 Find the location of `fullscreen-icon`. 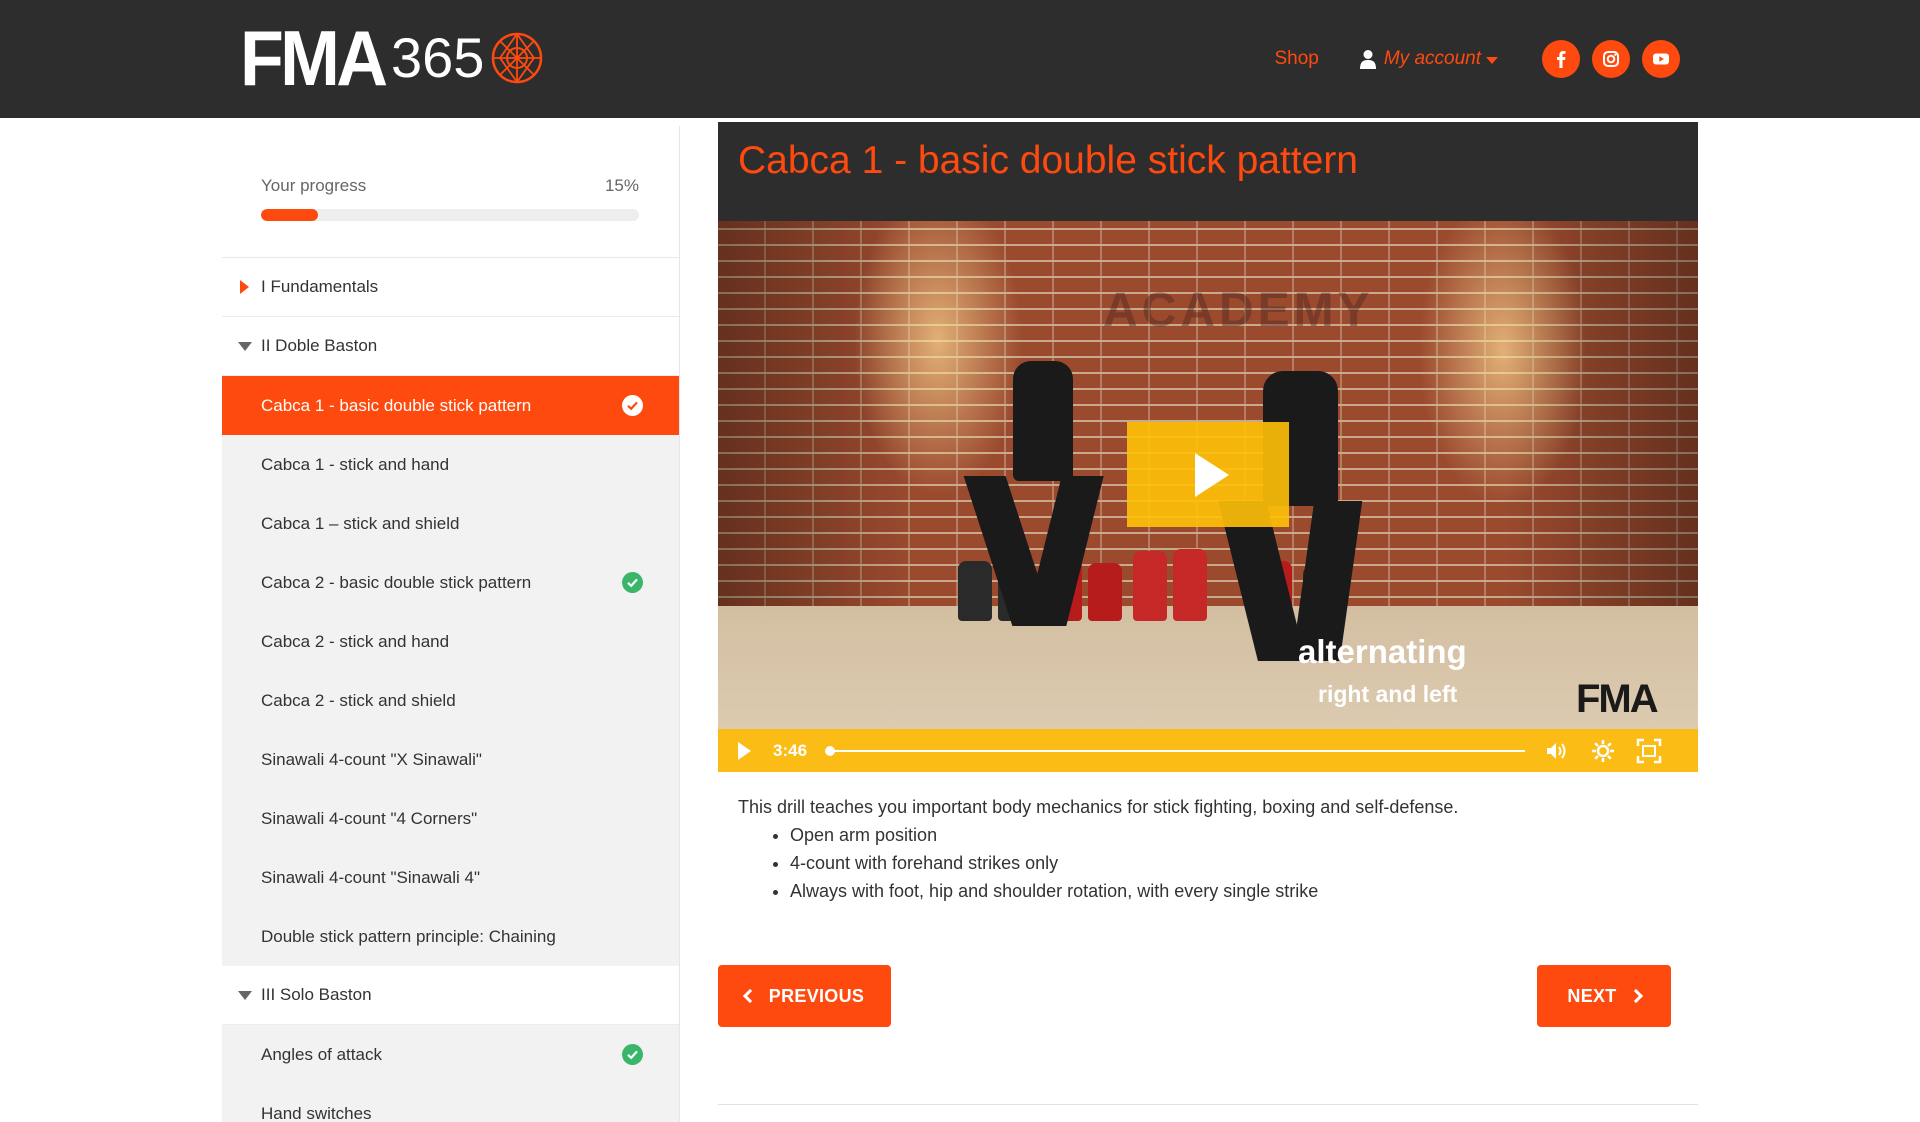

fullscreen-icon is located at coordinates (1649, 751).